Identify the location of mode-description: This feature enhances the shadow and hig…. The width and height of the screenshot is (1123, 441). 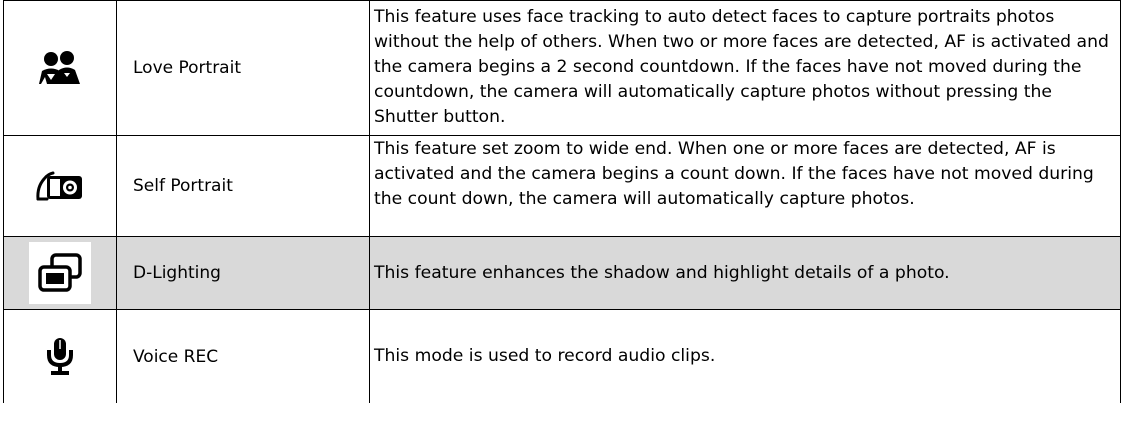
(745, 273).